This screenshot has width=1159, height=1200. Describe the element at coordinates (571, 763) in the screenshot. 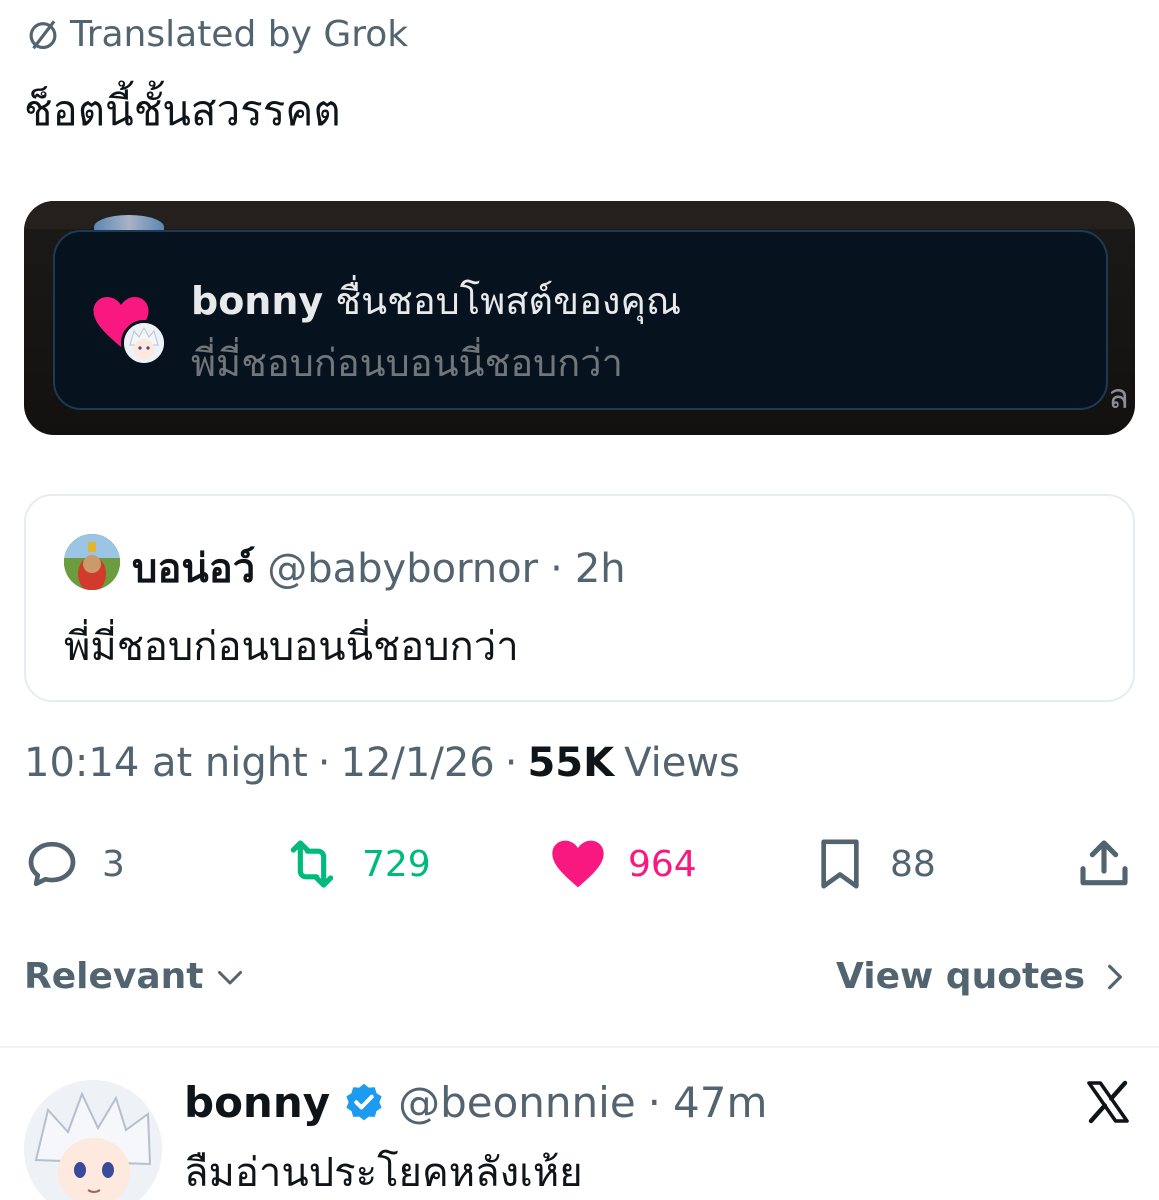

I see `views-count: 55K` at that location.